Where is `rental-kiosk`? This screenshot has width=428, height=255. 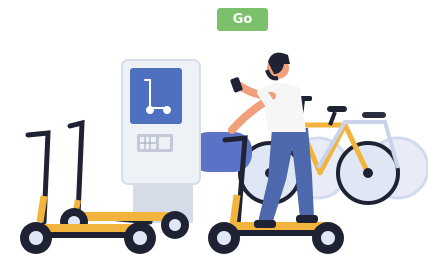
rental-kiosk is located at coordinates (161, 141).